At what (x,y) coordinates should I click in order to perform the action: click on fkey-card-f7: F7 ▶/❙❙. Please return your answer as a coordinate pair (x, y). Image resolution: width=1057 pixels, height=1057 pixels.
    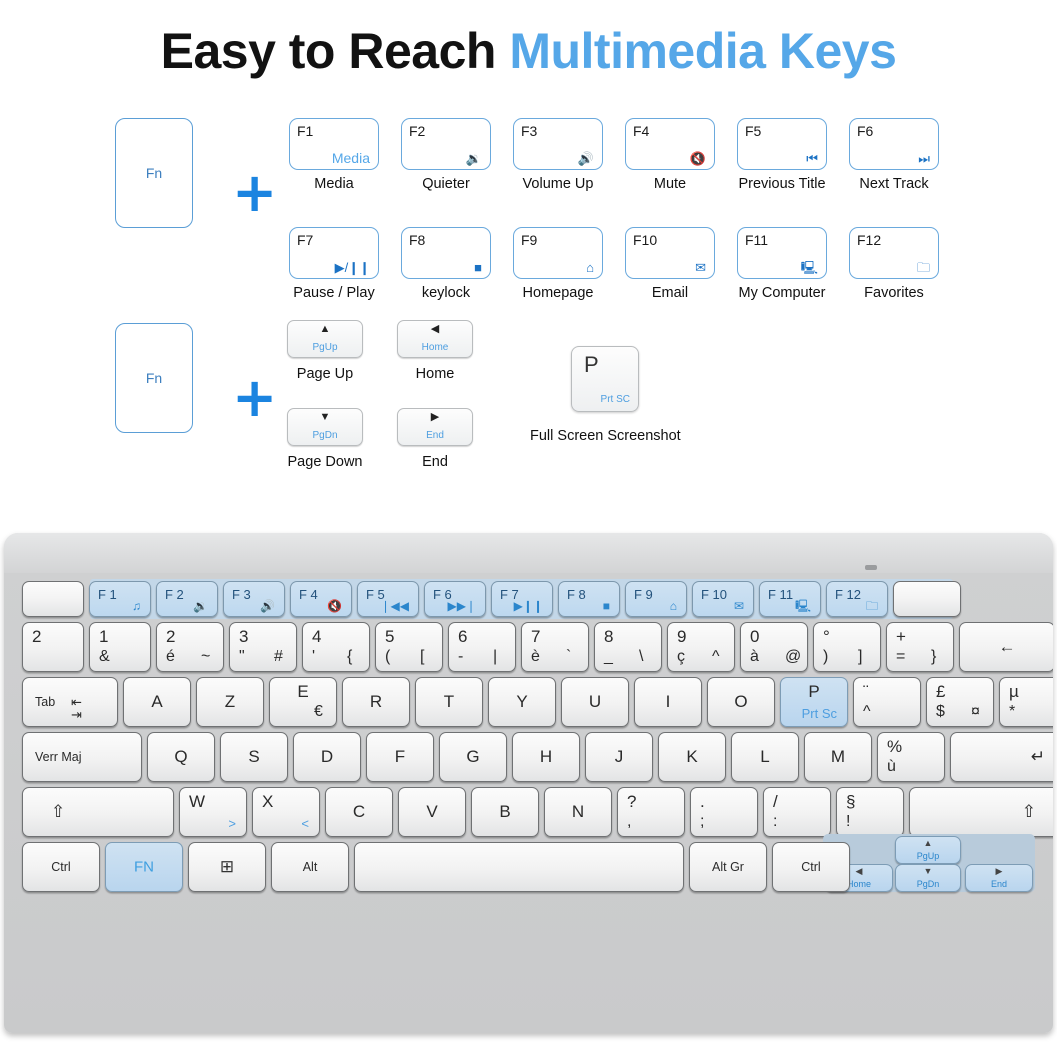
    Looking at the image, I should click on (334, 253).